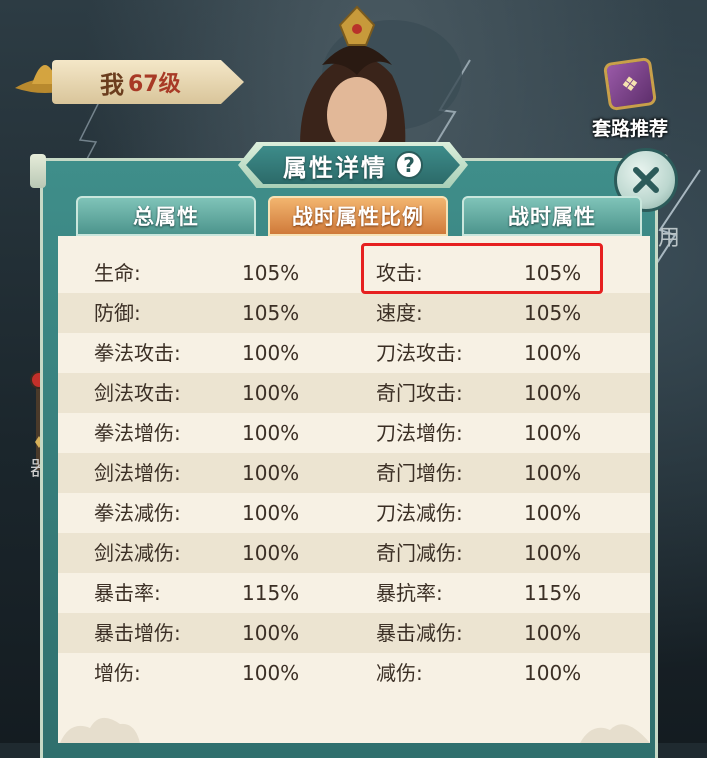  I want to click on dialog-title-bar: 属性详情 ?, so click(353, 165).